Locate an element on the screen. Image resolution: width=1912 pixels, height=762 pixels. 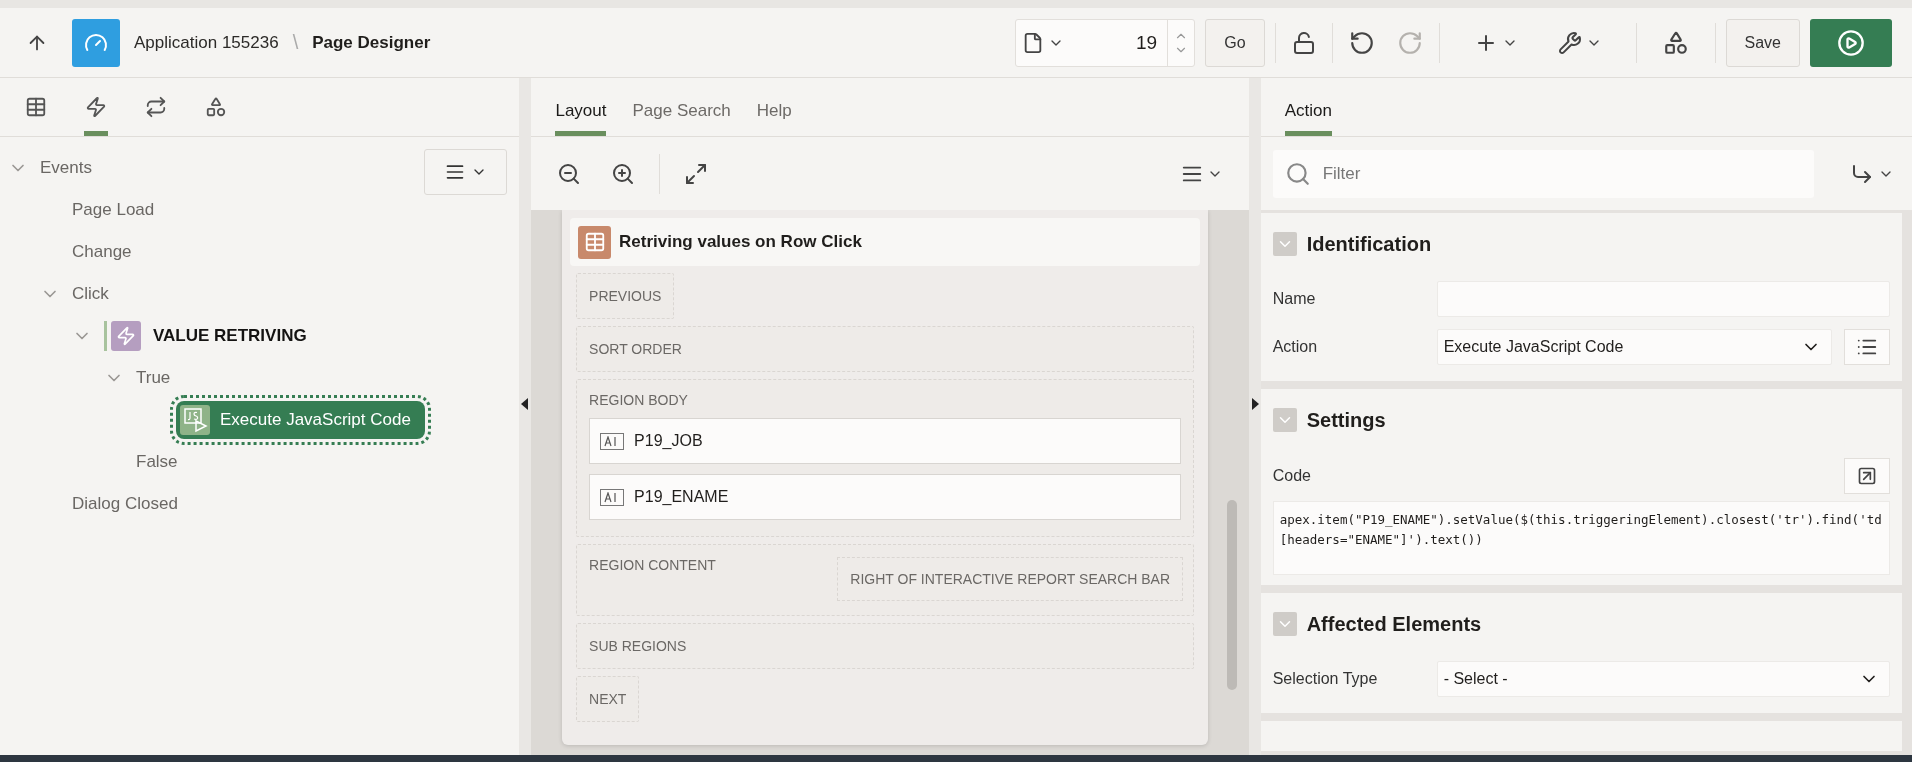
page-item: P19_ENAME is located at coordinates (885, 497).